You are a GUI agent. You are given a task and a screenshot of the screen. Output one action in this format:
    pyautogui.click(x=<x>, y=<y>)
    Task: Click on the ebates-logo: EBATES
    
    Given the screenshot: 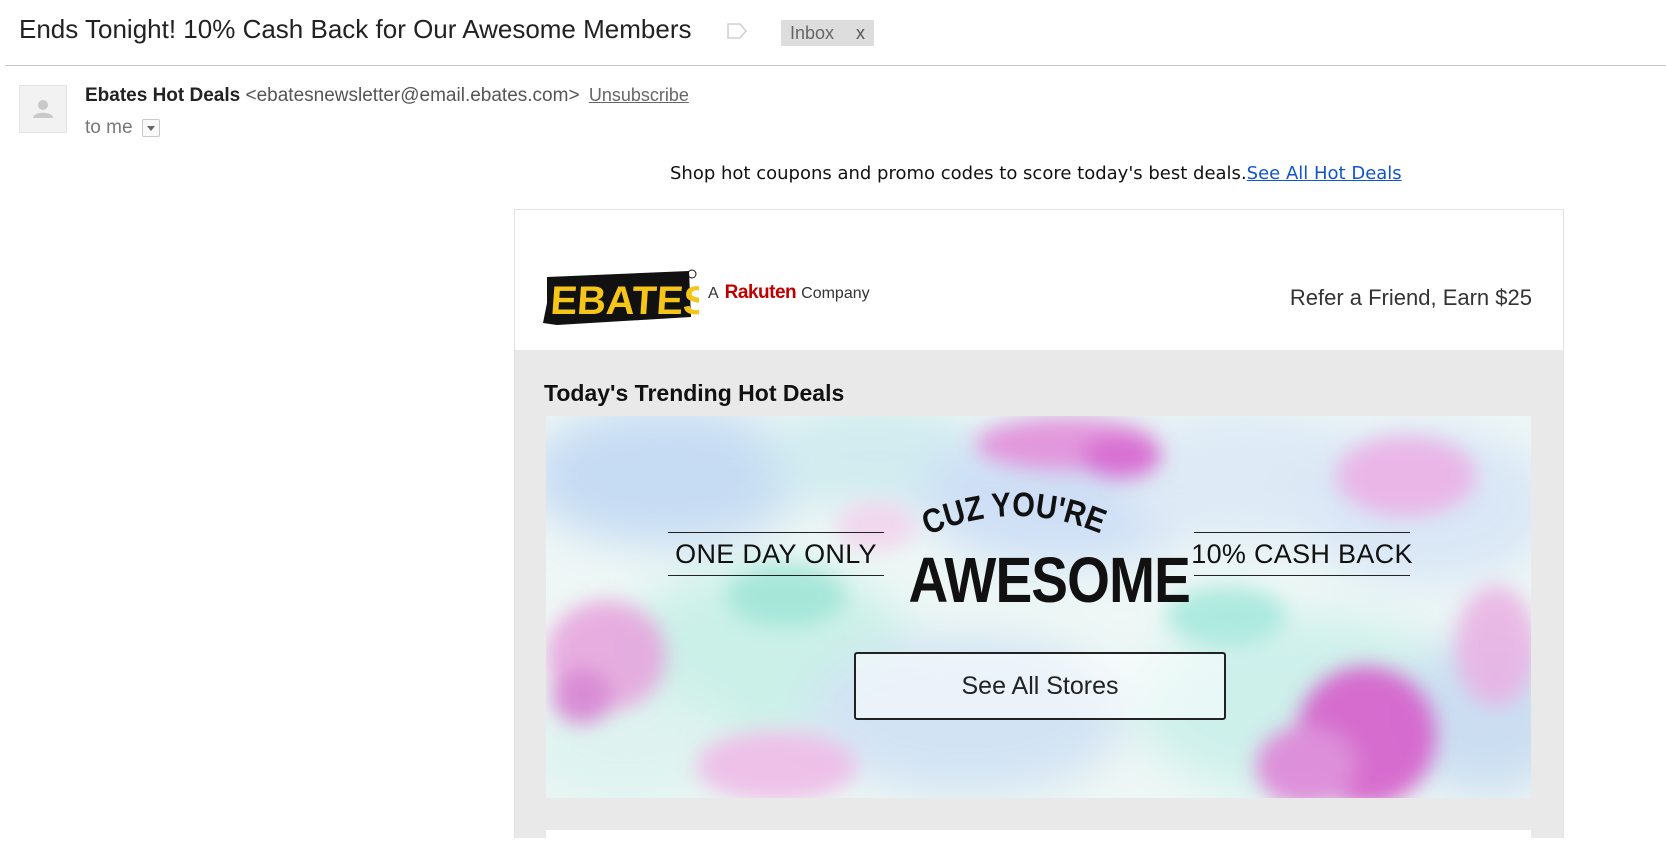 What is the action you would take?
    pyautogui.click(x=626, y=301)
    